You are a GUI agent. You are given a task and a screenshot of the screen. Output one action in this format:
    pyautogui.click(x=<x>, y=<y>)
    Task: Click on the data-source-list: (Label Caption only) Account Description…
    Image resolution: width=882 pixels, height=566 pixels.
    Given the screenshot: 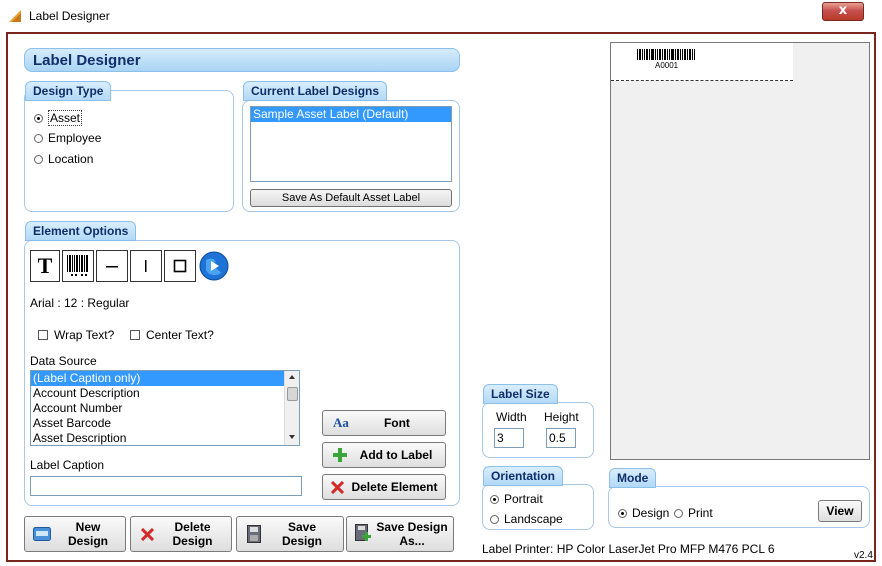 What is the action you would take?
    pyautogui.click(x=165, y=408)
    